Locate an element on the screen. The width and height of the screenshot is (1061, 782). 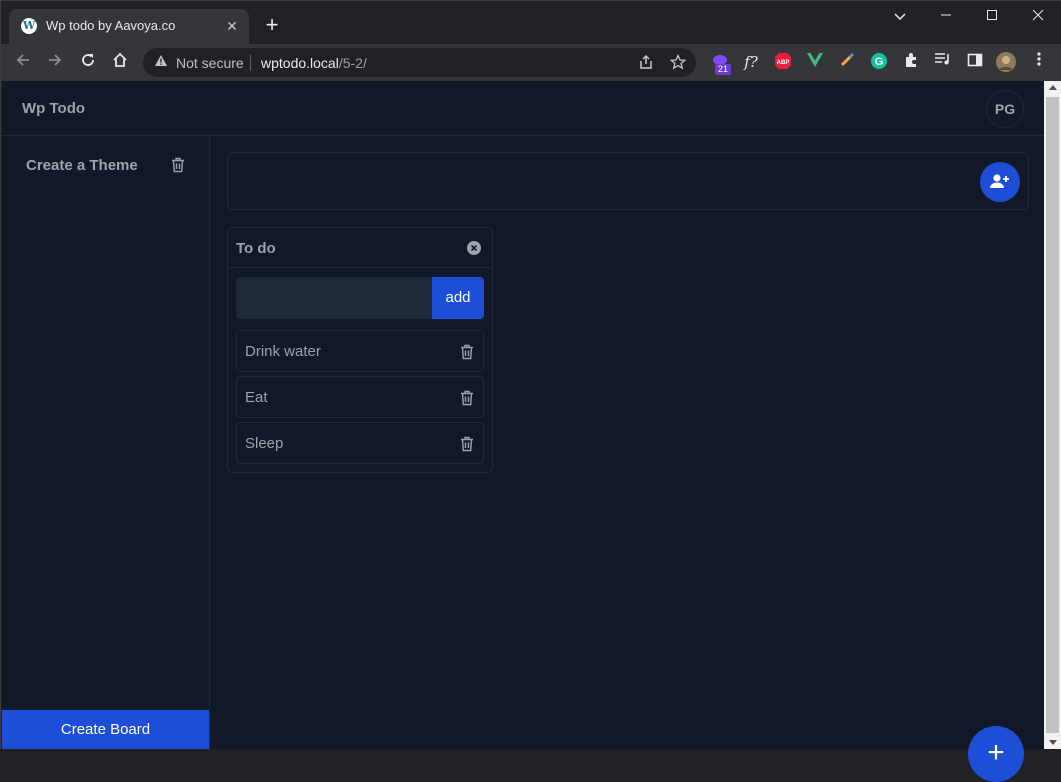
reload-button is located at coordinates (88, 62).